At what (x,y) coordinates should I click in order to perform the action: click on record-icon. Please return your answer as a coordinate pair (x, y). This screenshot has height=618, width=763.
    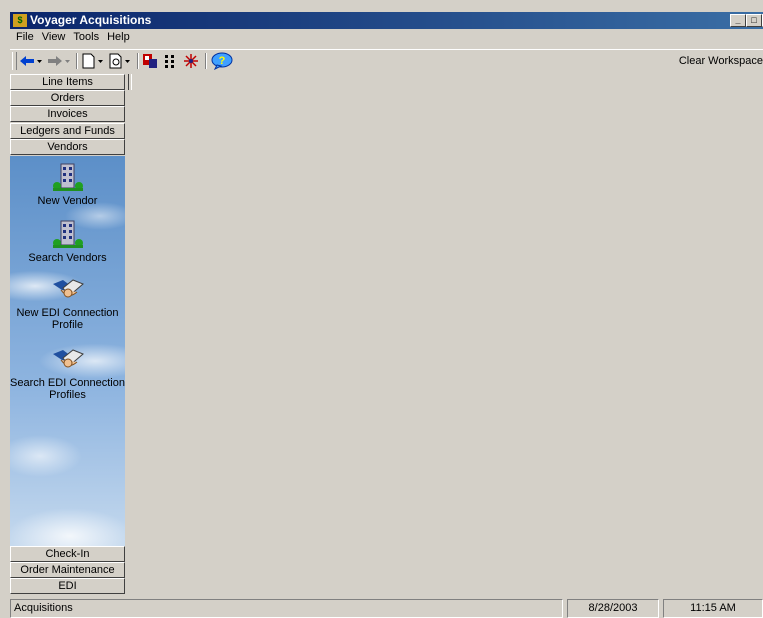
    Looking at the image, I should click on (150, 61).